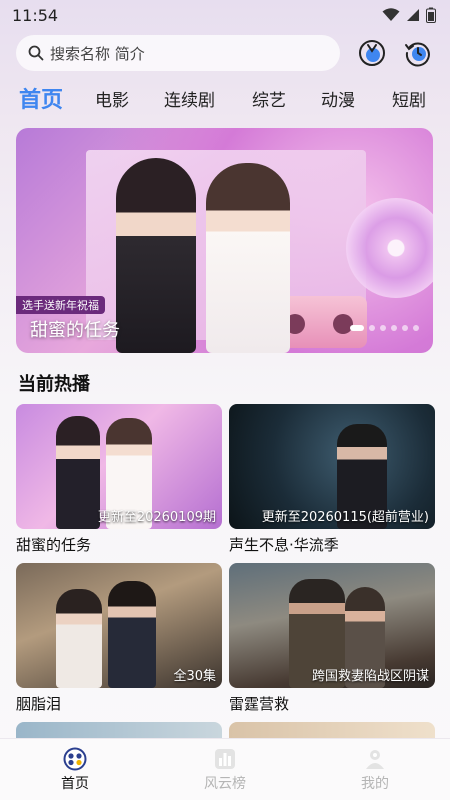 This screenshot has width=450, height=800. What do you see at coordinates (75, 330) in the screenshot?
I see `banner-title: 甜蜜的任务` at bounding box center [75, 330].